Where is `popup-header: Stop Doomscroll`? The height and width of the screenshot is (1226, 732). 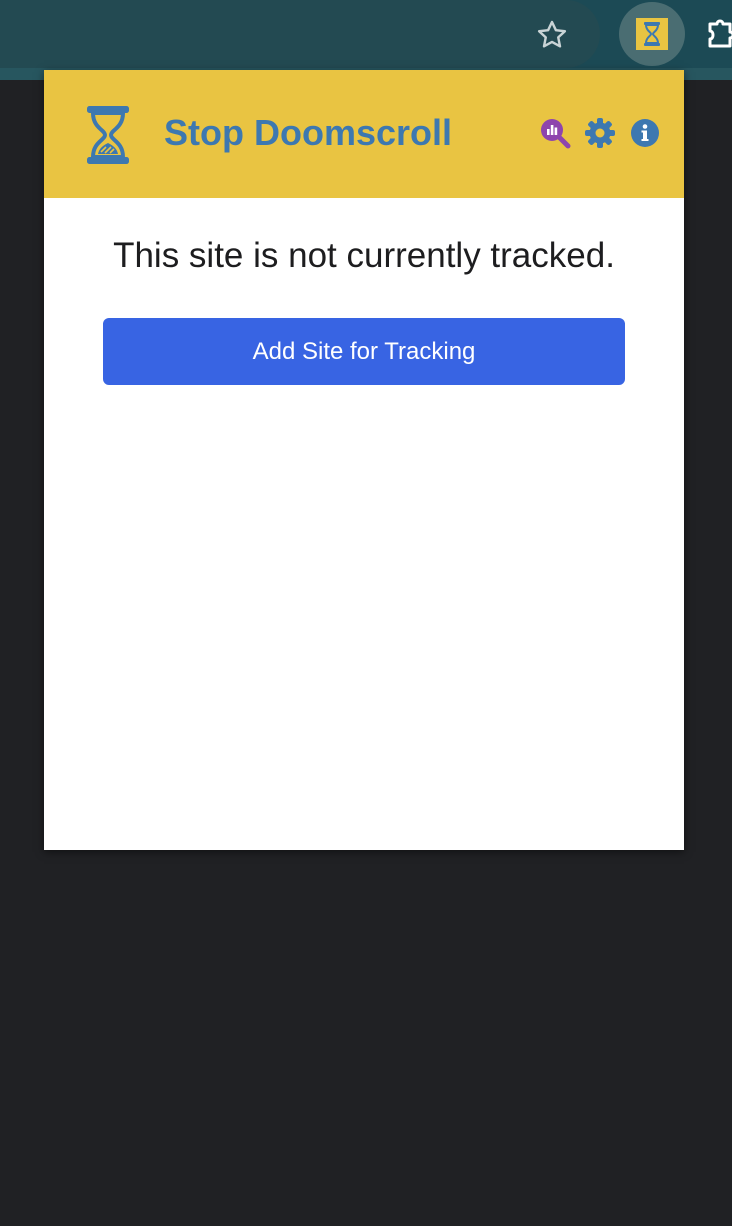 popup-header: Stop Doomscroll is located at coordinates (364, 134).